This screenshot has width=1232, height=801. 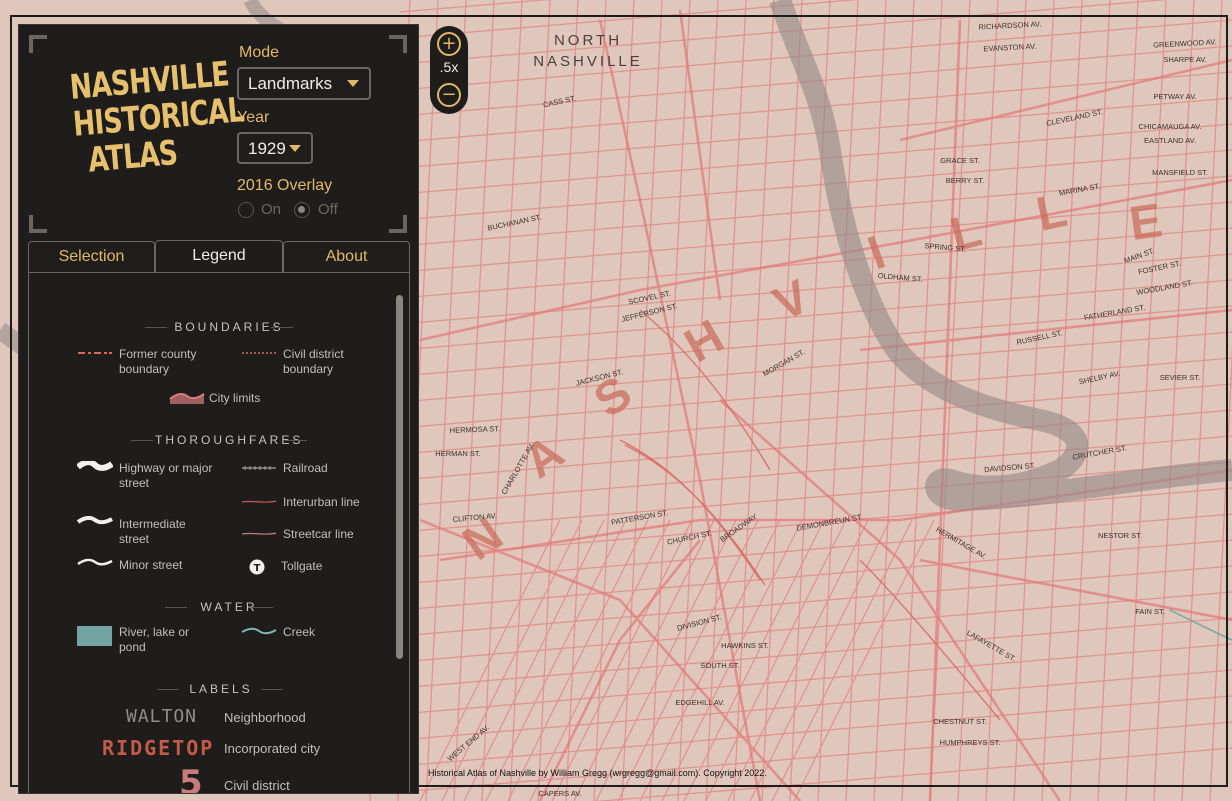 What do you see at coordinates (1180, 377) in the screenshot?
I see `street-label: SEVIER ST.` at bounding box center [1180, 377].